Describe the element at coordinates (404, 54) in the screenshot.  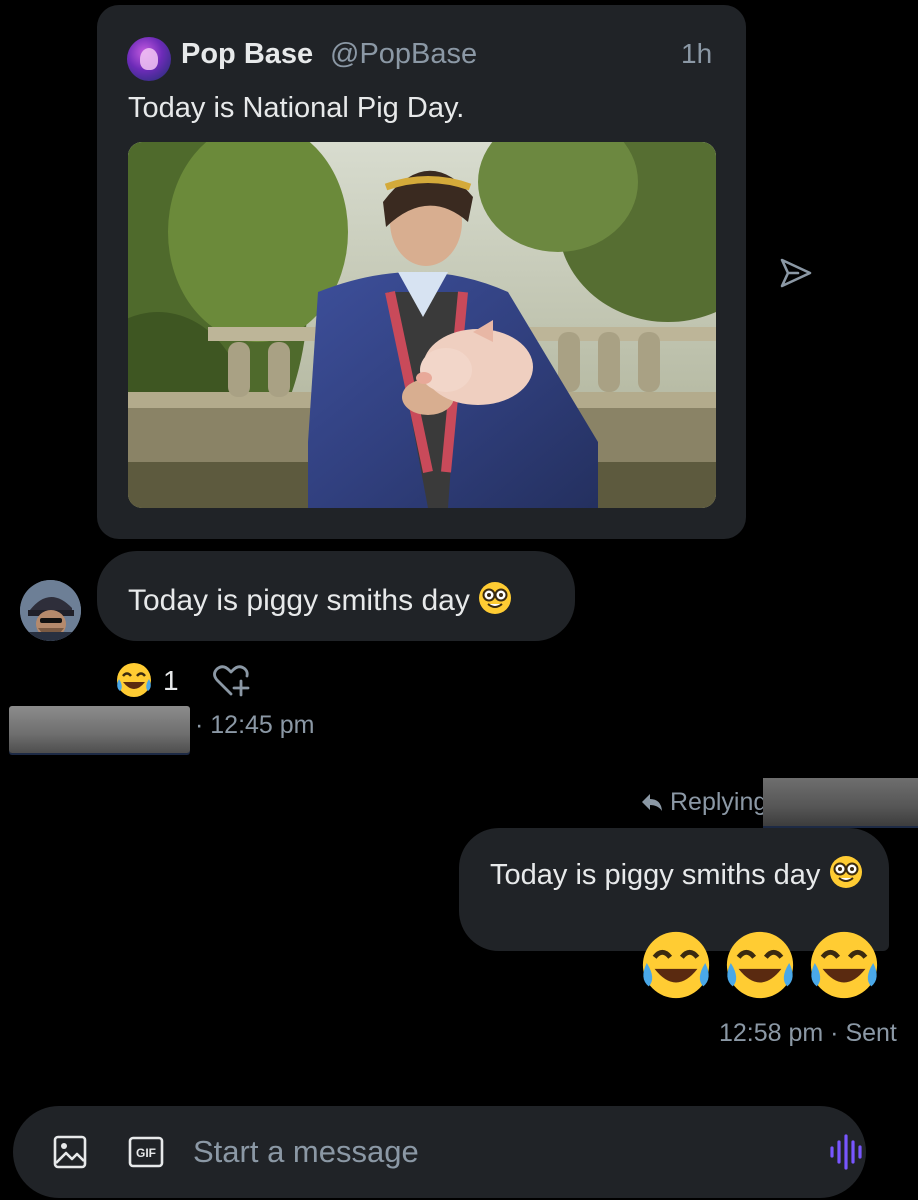
I see `tweet-author-handle: @PopBase` at that location.